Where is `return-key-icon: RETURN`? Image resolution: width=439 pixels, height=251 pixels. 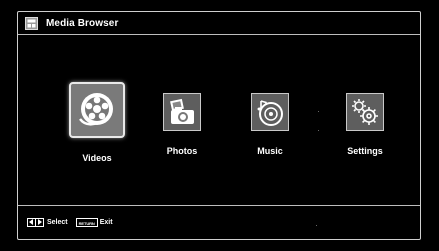 return-key-icon: RETURN is located at coordinates (86, 222).